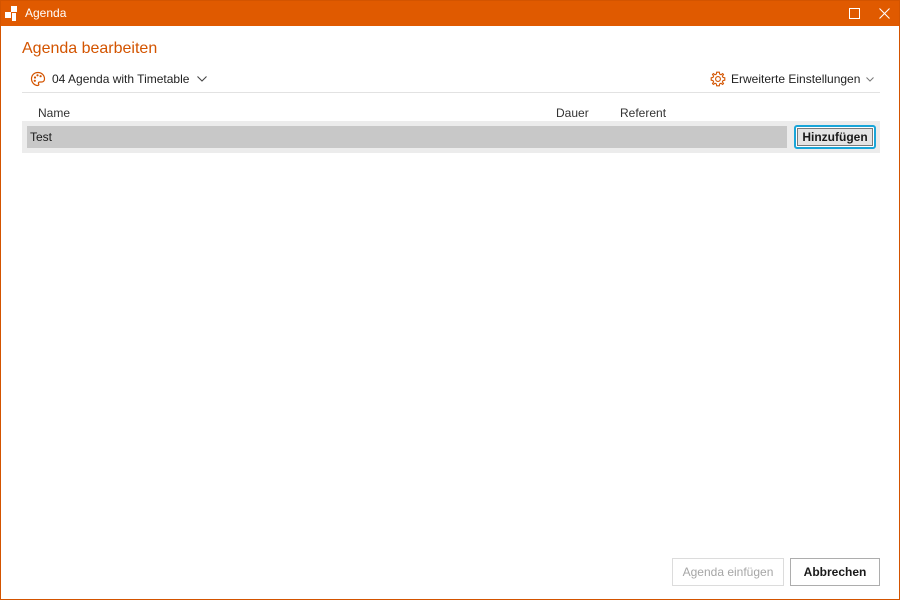  I want to click on new-agenda-item-row: Hinzufügen, so click(451, 137).